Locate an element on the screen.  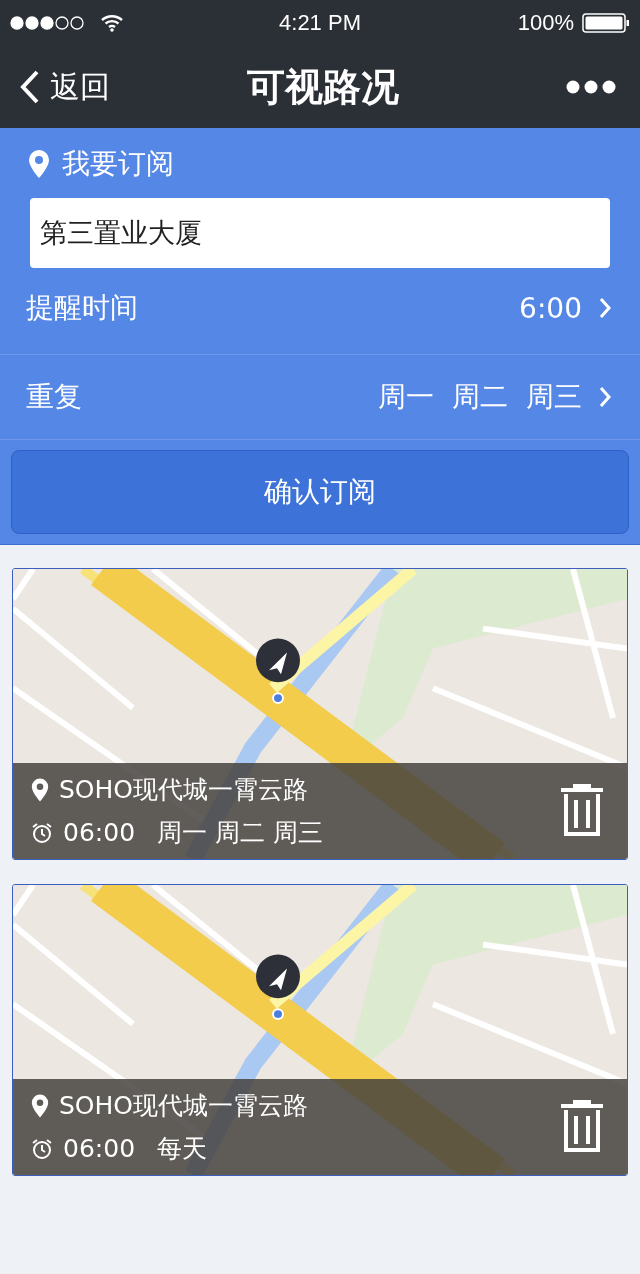
setting-row: 重复 周一 周二 周三 is located at coordinates (320, 397).